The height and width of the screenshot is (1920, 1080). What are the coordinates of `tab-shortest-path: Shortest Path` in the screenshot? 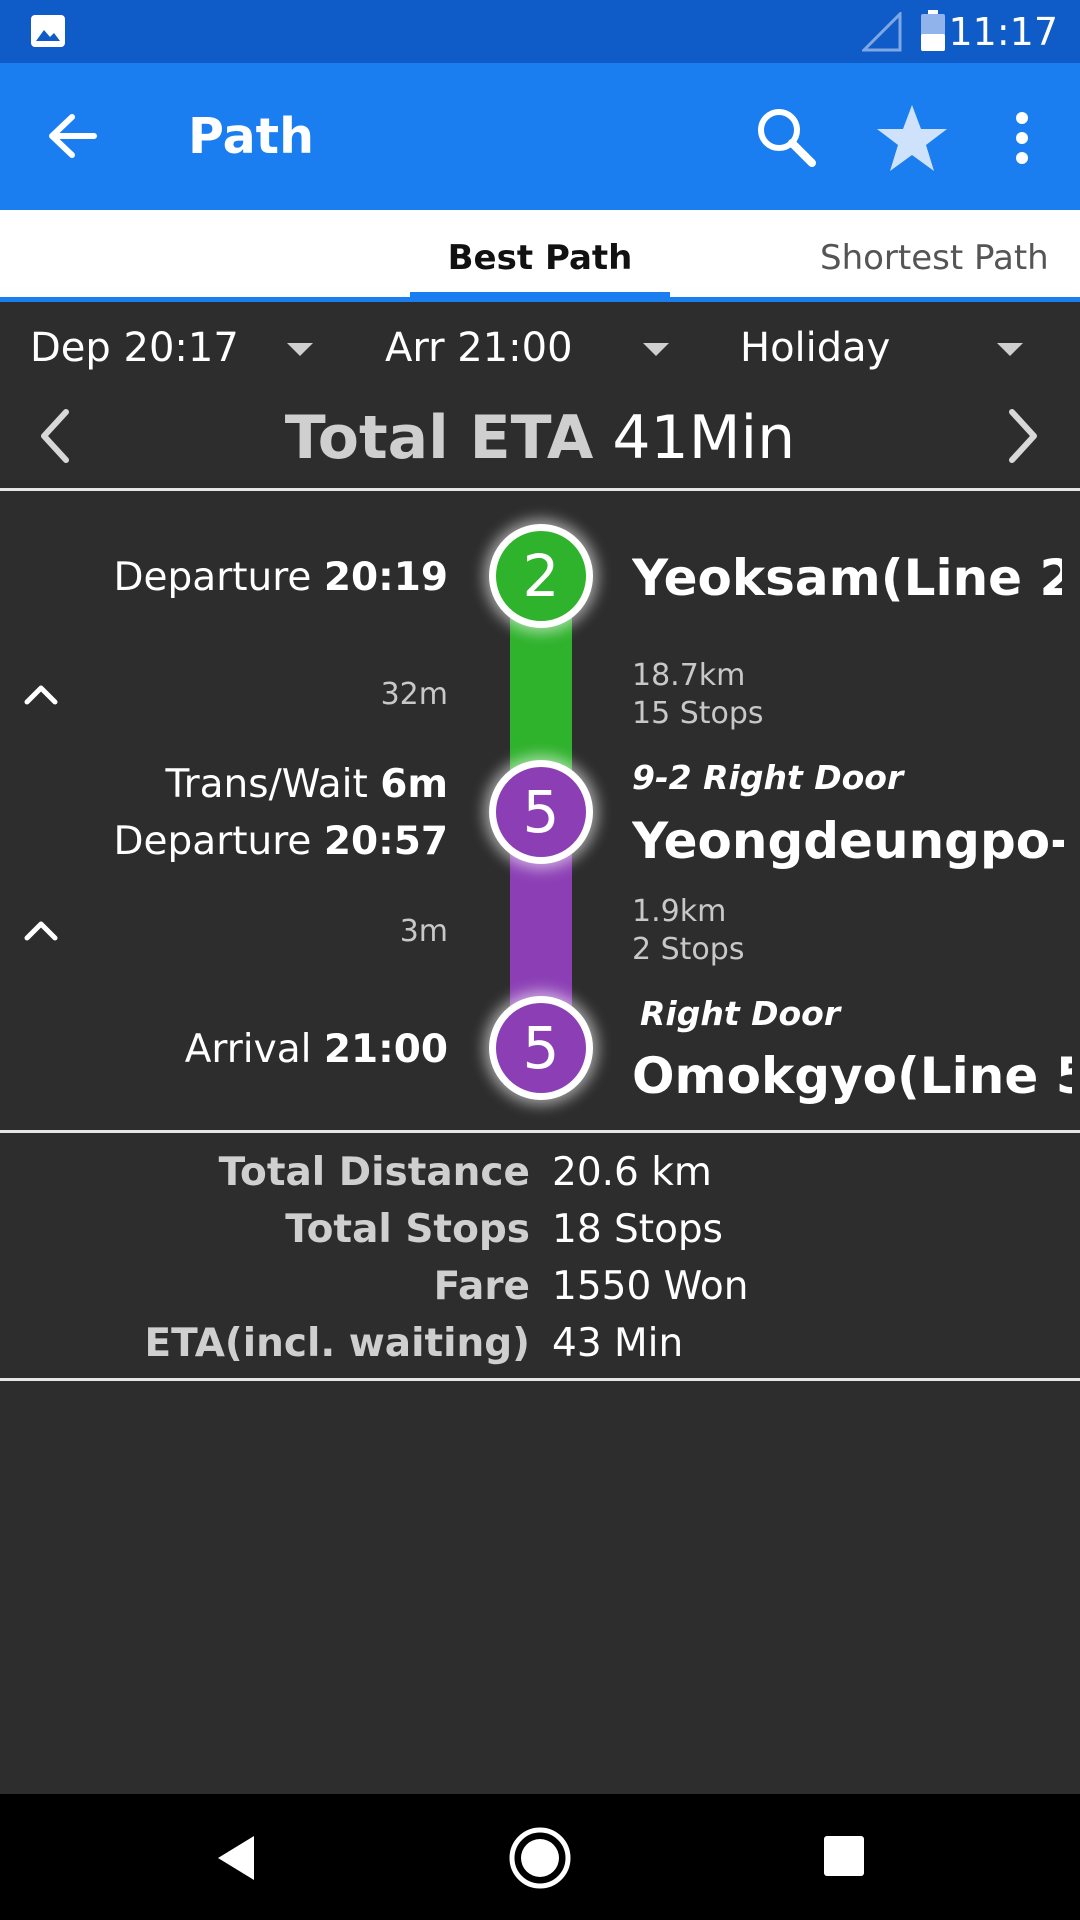 It's located at (950, 256).